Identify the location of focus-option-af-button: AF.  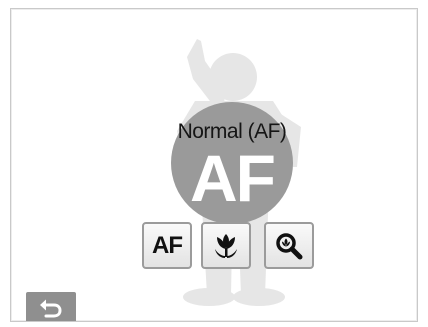
(167, 245).